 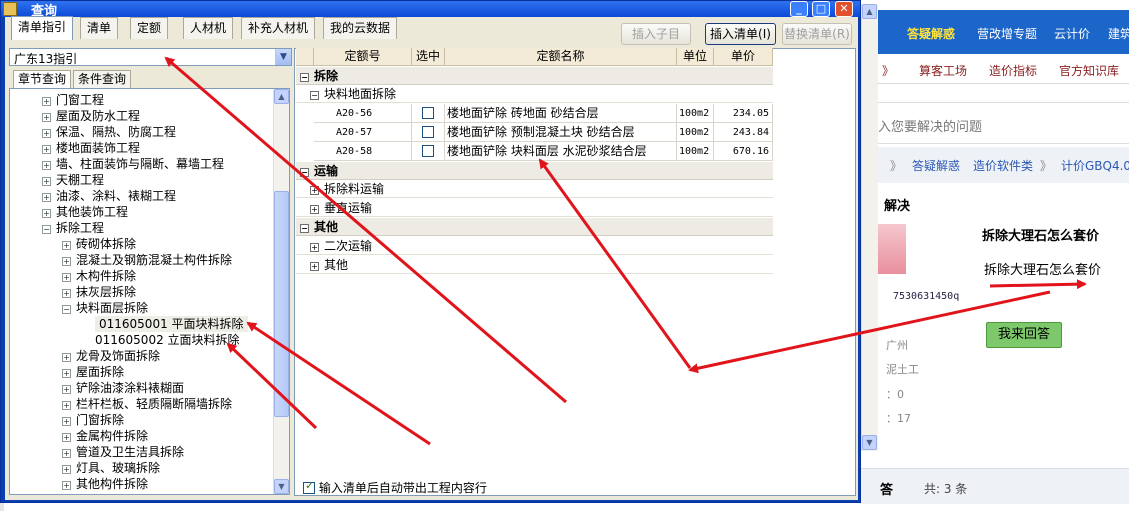 I want to click on tab-cloud-data: 我的云数据, so click(x=360, y=28).